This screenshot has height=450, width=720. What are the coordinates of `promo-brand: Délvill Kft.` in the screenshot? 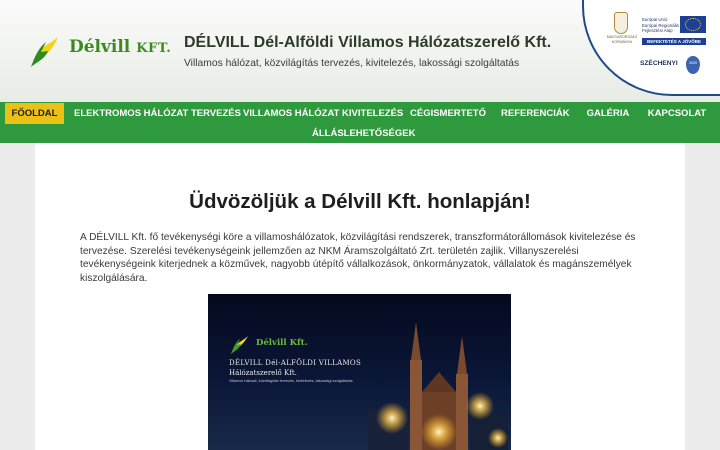 It's located at (282, 343).